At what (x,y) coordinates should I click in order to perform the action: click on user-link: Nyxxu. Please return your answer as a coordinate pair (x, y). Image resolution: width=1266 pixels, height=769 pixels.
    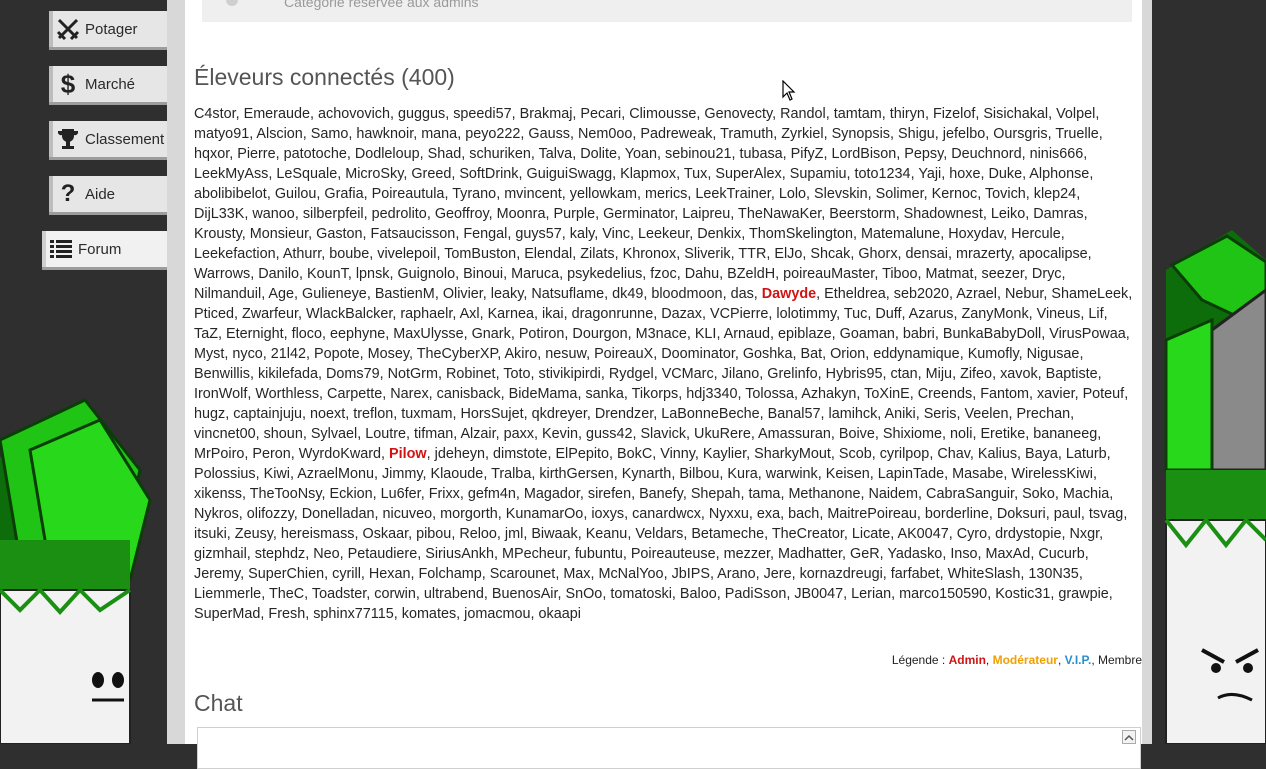
    Looking at the image, I should click on (729, 514).